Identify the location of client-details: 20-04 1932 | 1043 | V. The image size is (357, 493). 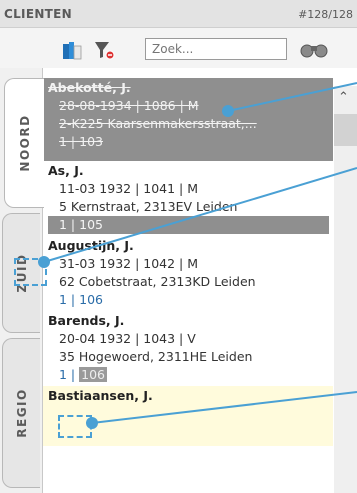
(127, 338).